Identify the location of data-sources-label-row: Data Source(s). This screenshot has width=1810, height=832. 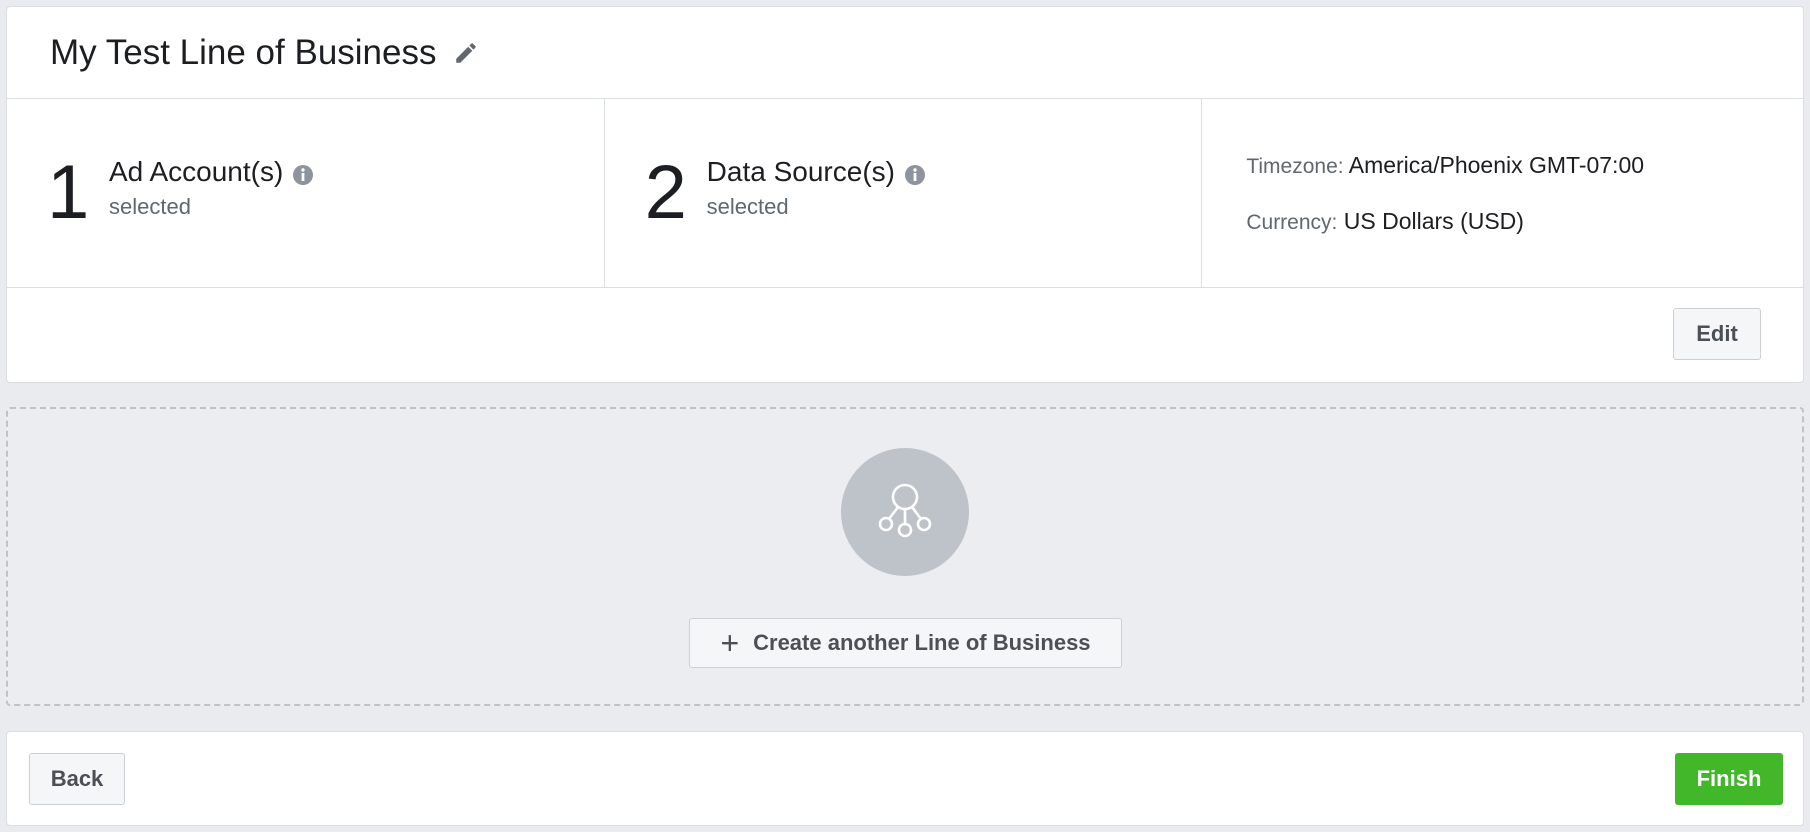
(816, 172).